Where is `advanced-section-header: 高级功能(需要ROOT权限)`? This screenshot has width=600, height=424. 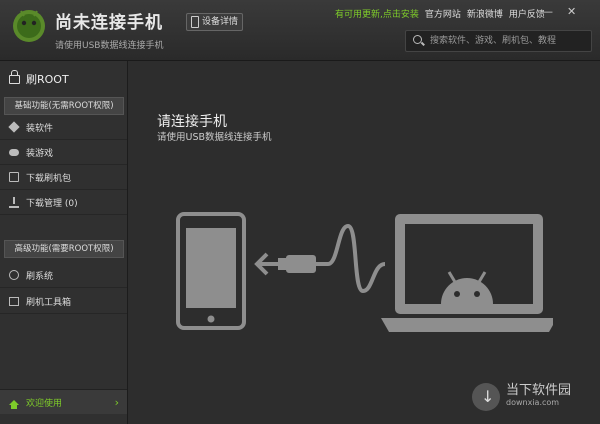 advanced-section-header: 高级功能(需要ROOT权限) is located at coordinates (64, 249).